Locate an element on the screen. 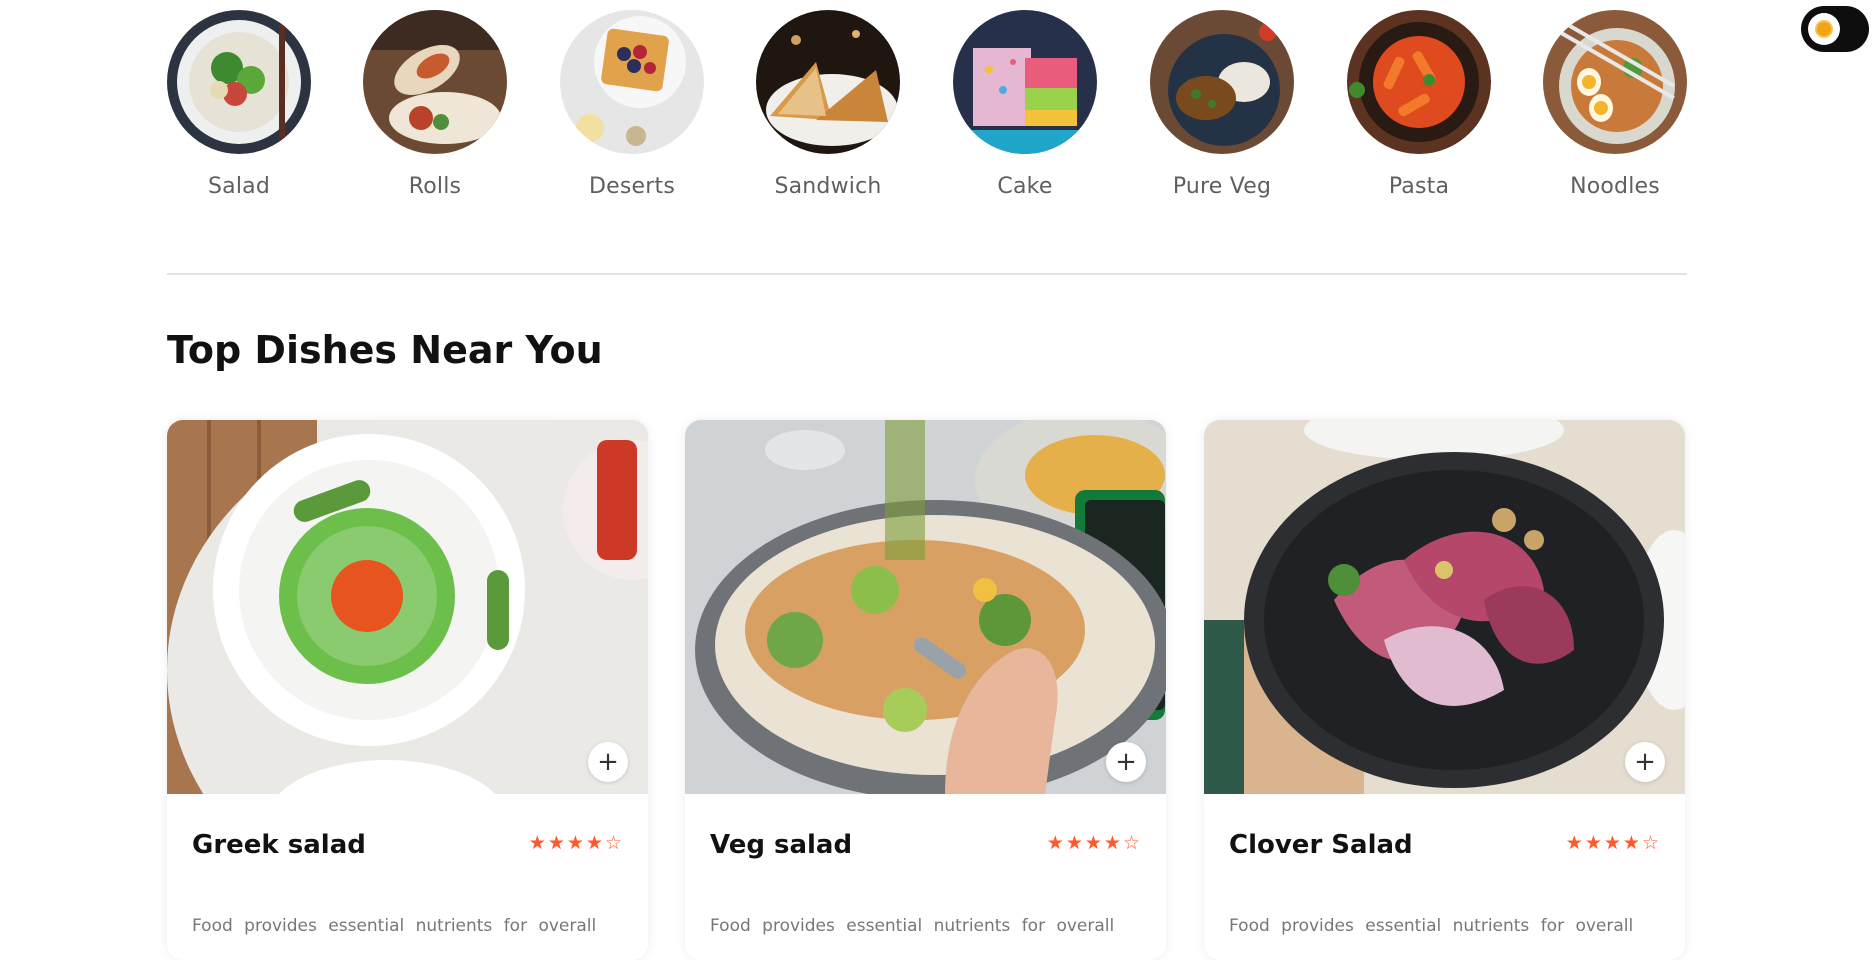  category-label: Rolls is located at coordinates (435, 186).